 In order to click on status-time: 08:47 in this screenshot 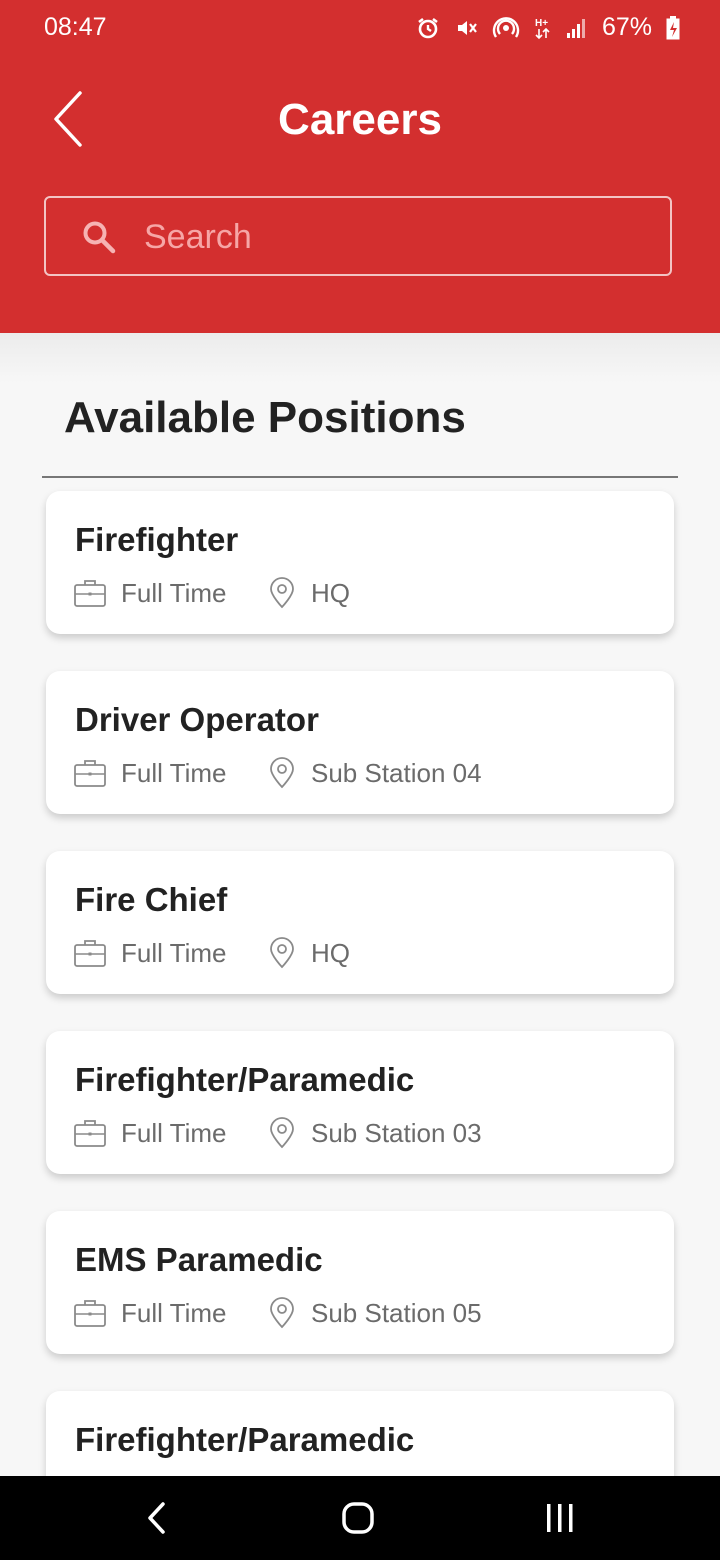, I will do `click(75, 27)`.